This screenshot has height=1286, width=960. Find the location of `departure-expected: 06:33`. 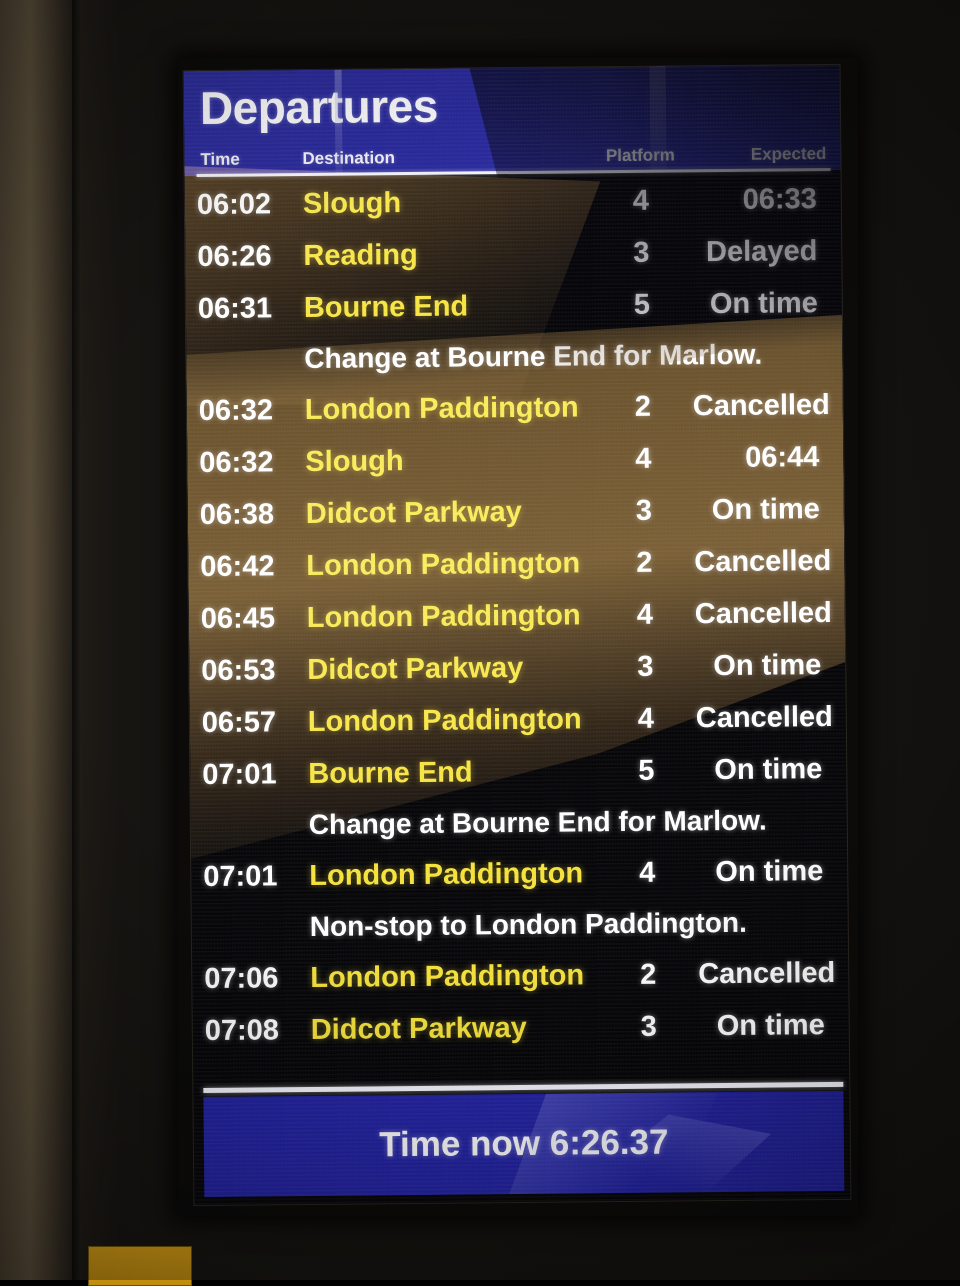

departure-expected: 06:33 is located at coordinates (779, 199).